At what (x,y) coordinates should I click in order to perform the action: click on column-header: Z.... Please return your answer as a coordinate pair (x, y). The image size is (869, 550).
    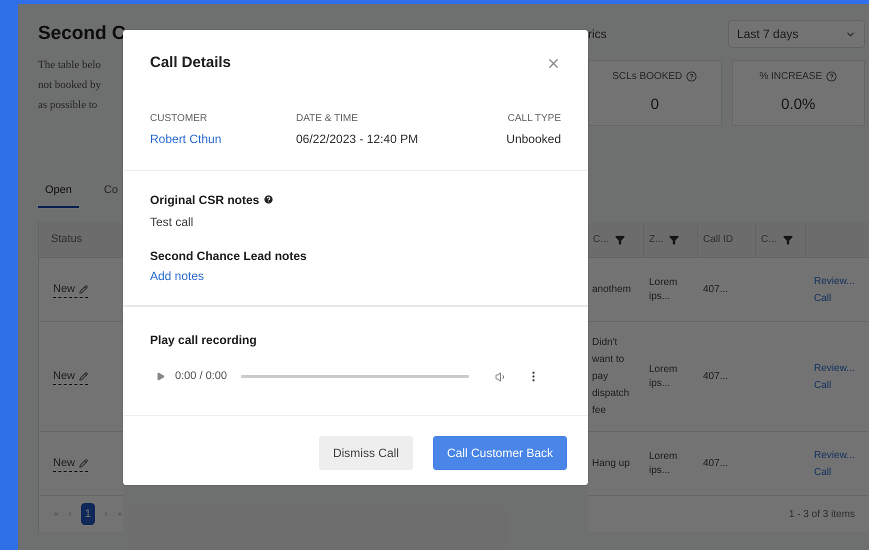
    Looking at the image, I should click on (656, 240).